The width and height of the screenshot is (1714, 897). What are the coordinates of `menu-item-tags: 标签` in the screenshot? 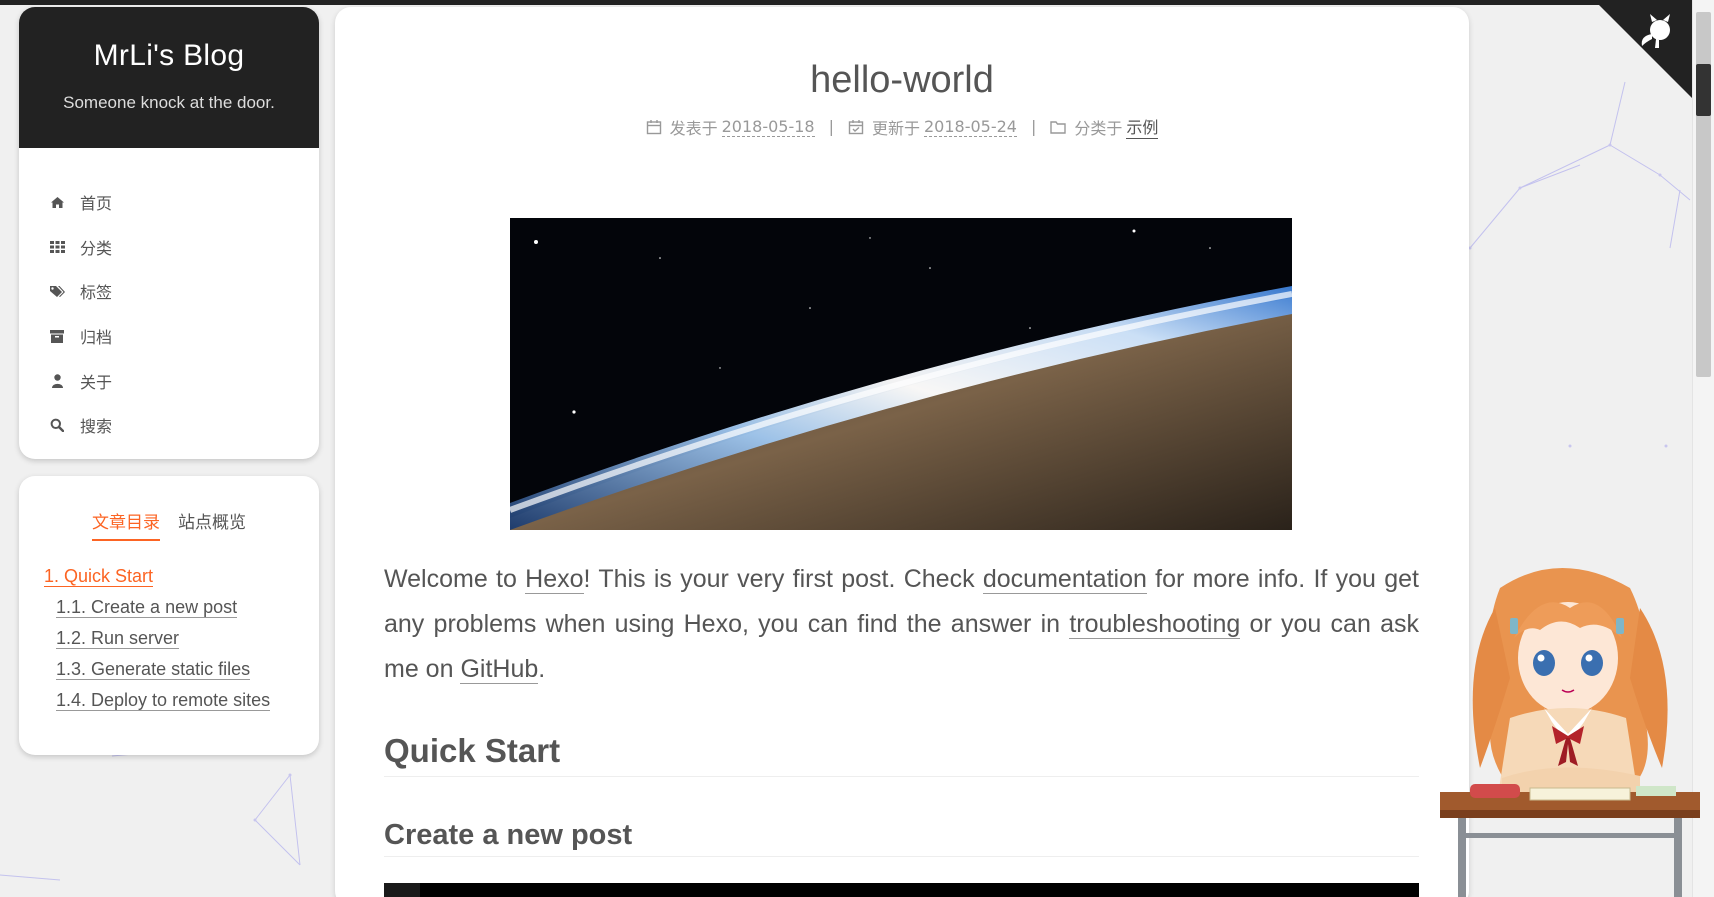 It's located at (169, 291).